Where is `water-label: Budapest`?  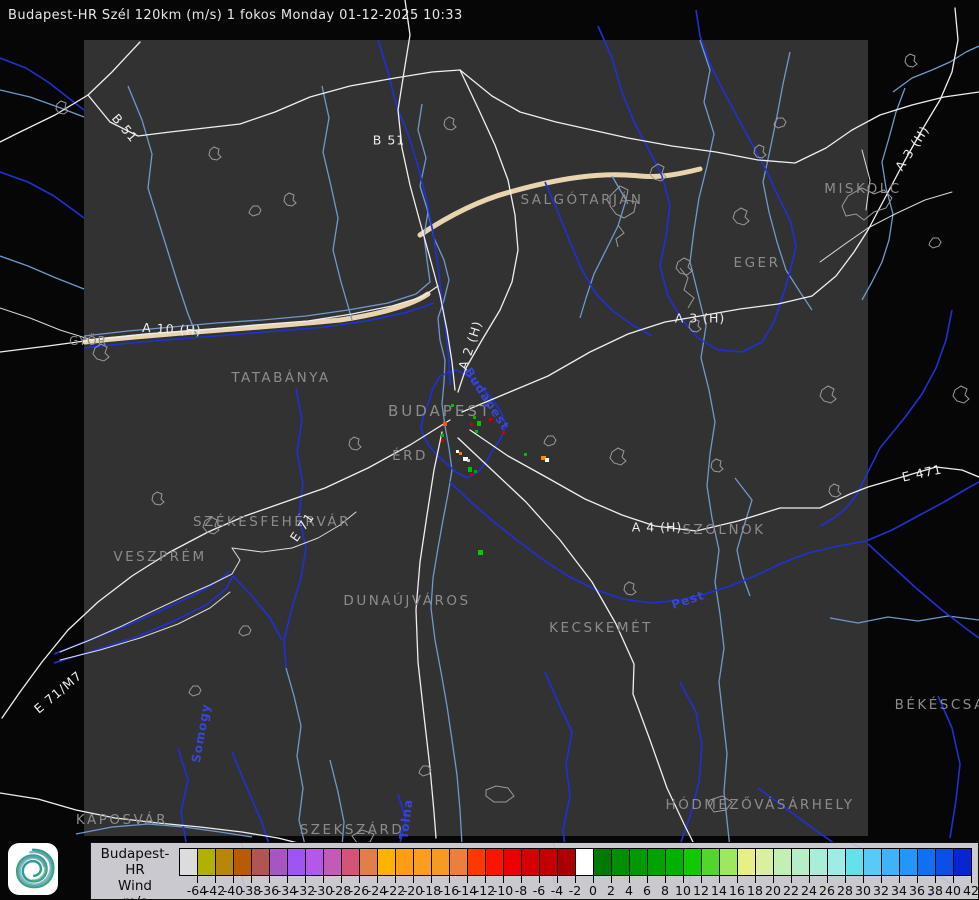 water-label: Budapest is located at coordinates (487, 399).